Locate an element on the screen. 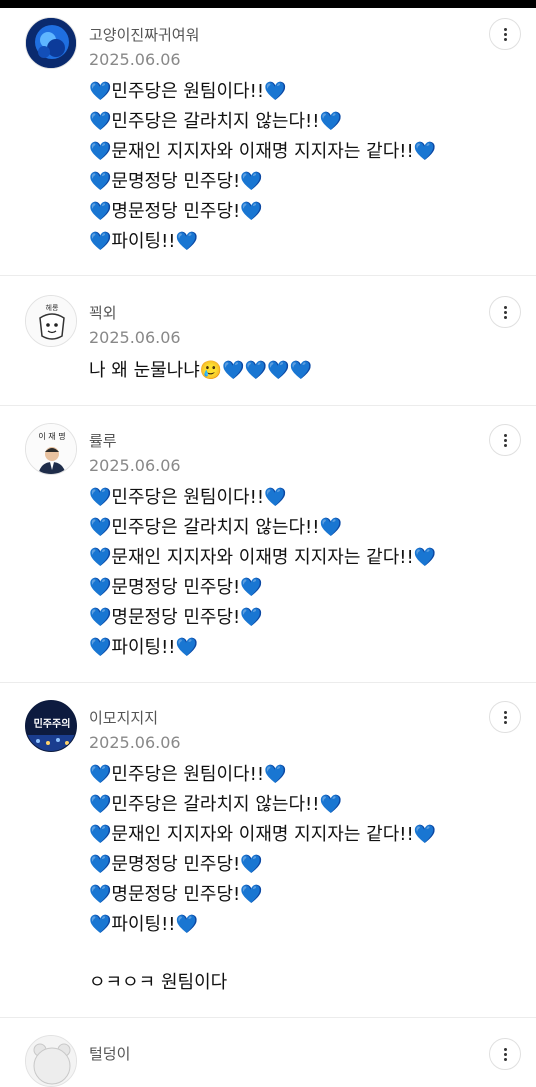 Image resolution: width=536 pixels, height=1087 pixels. avatar: 이 재 명 is located at coordinates (51, 449).